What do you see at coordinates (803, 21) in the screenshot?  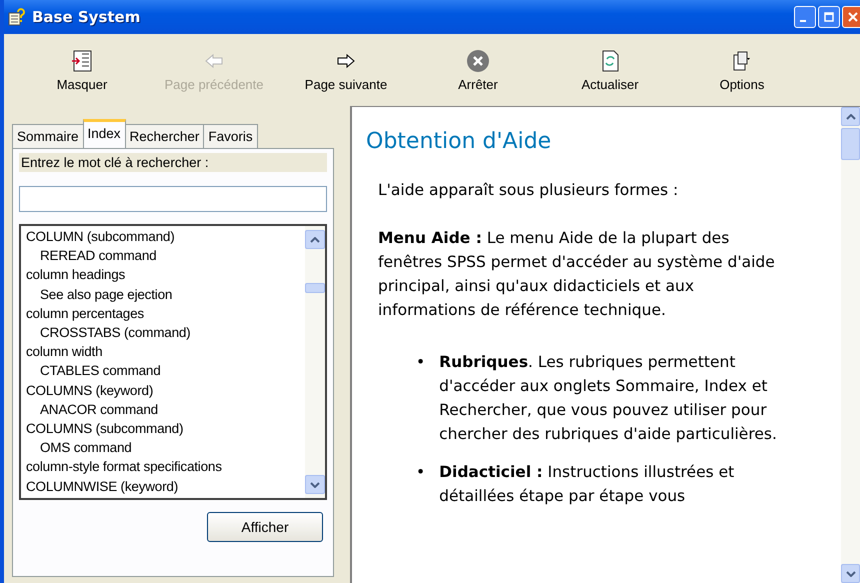 I see `minimize-icon` at bounding box center [803, 21].